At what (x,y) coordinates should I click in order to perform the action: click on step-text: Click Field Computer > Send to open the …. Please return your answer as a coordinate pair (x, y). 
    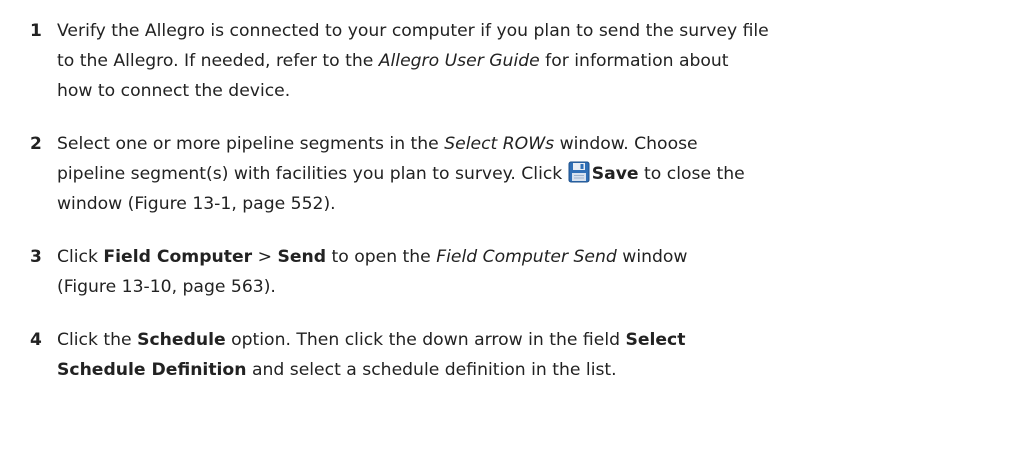
    Looking at the image, I should click on (539, 272).